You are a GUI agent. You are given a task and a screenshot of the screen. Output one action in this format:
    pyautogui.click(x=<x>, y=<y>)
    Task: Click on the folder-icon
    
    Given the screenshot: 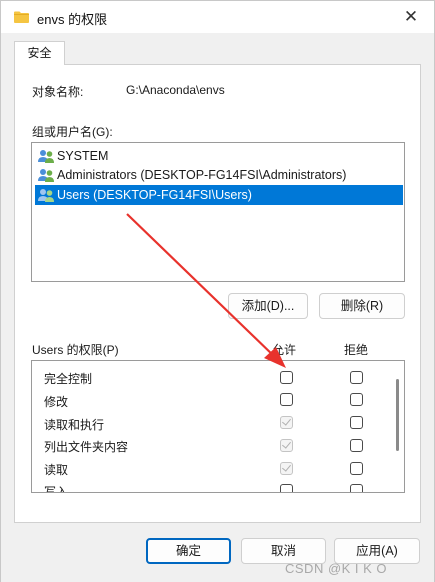 What is the action you would take?
    pyautogui.click(x=21, y=17)
    